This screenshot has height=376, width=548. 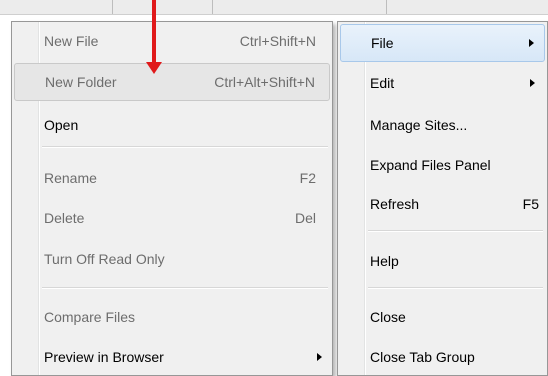 What do you see at coordinates (430, 165) in the screenshot?
I see `menu-item-label: Expand Files Panel` at bounding box center [430, 165].